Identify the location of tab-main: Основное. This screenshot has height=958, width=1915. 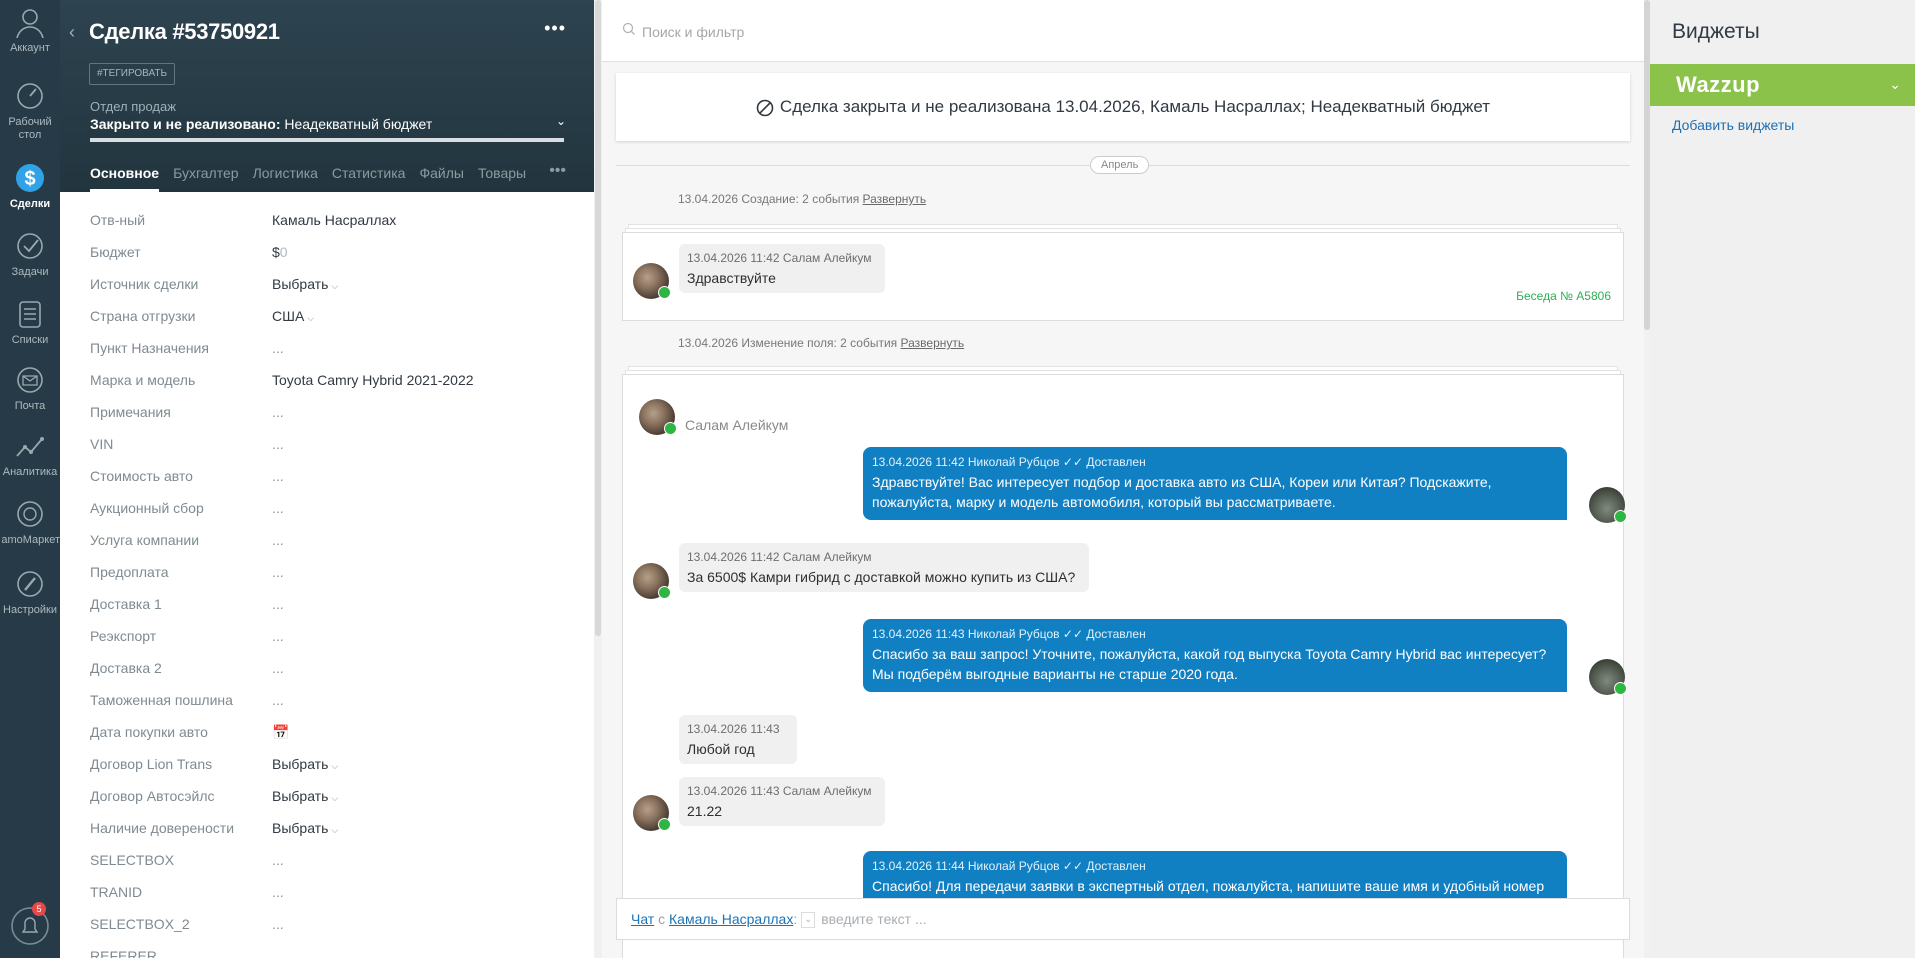
(125, 177).